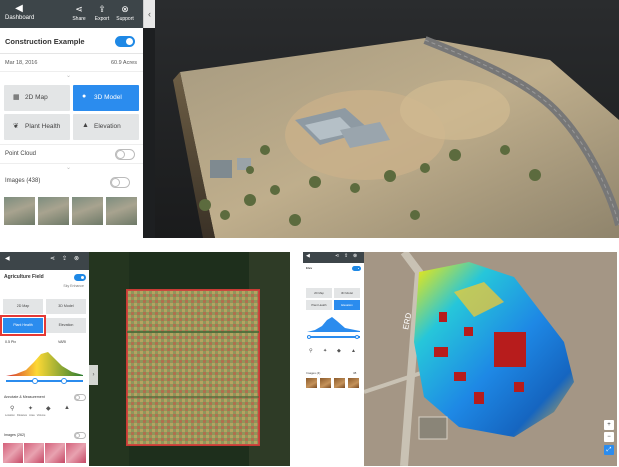 Image resolution: width=619 pixels, height=467 pixels. I want to click on support-button: ⊗ Support, so click(125, 12).